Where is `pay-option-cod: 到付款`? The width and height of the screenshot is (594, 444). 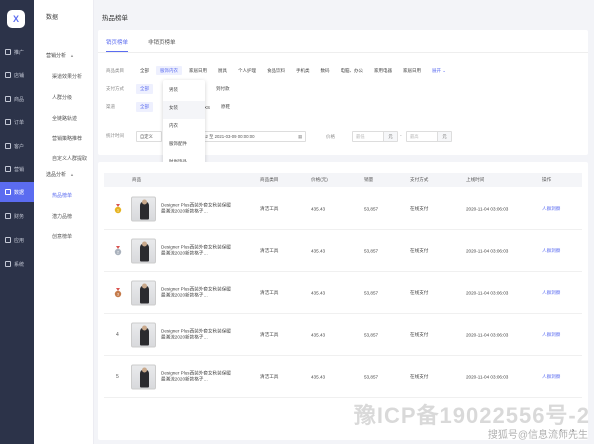 pay-option-cod: 到付款 is located at coordinates (223, 89).